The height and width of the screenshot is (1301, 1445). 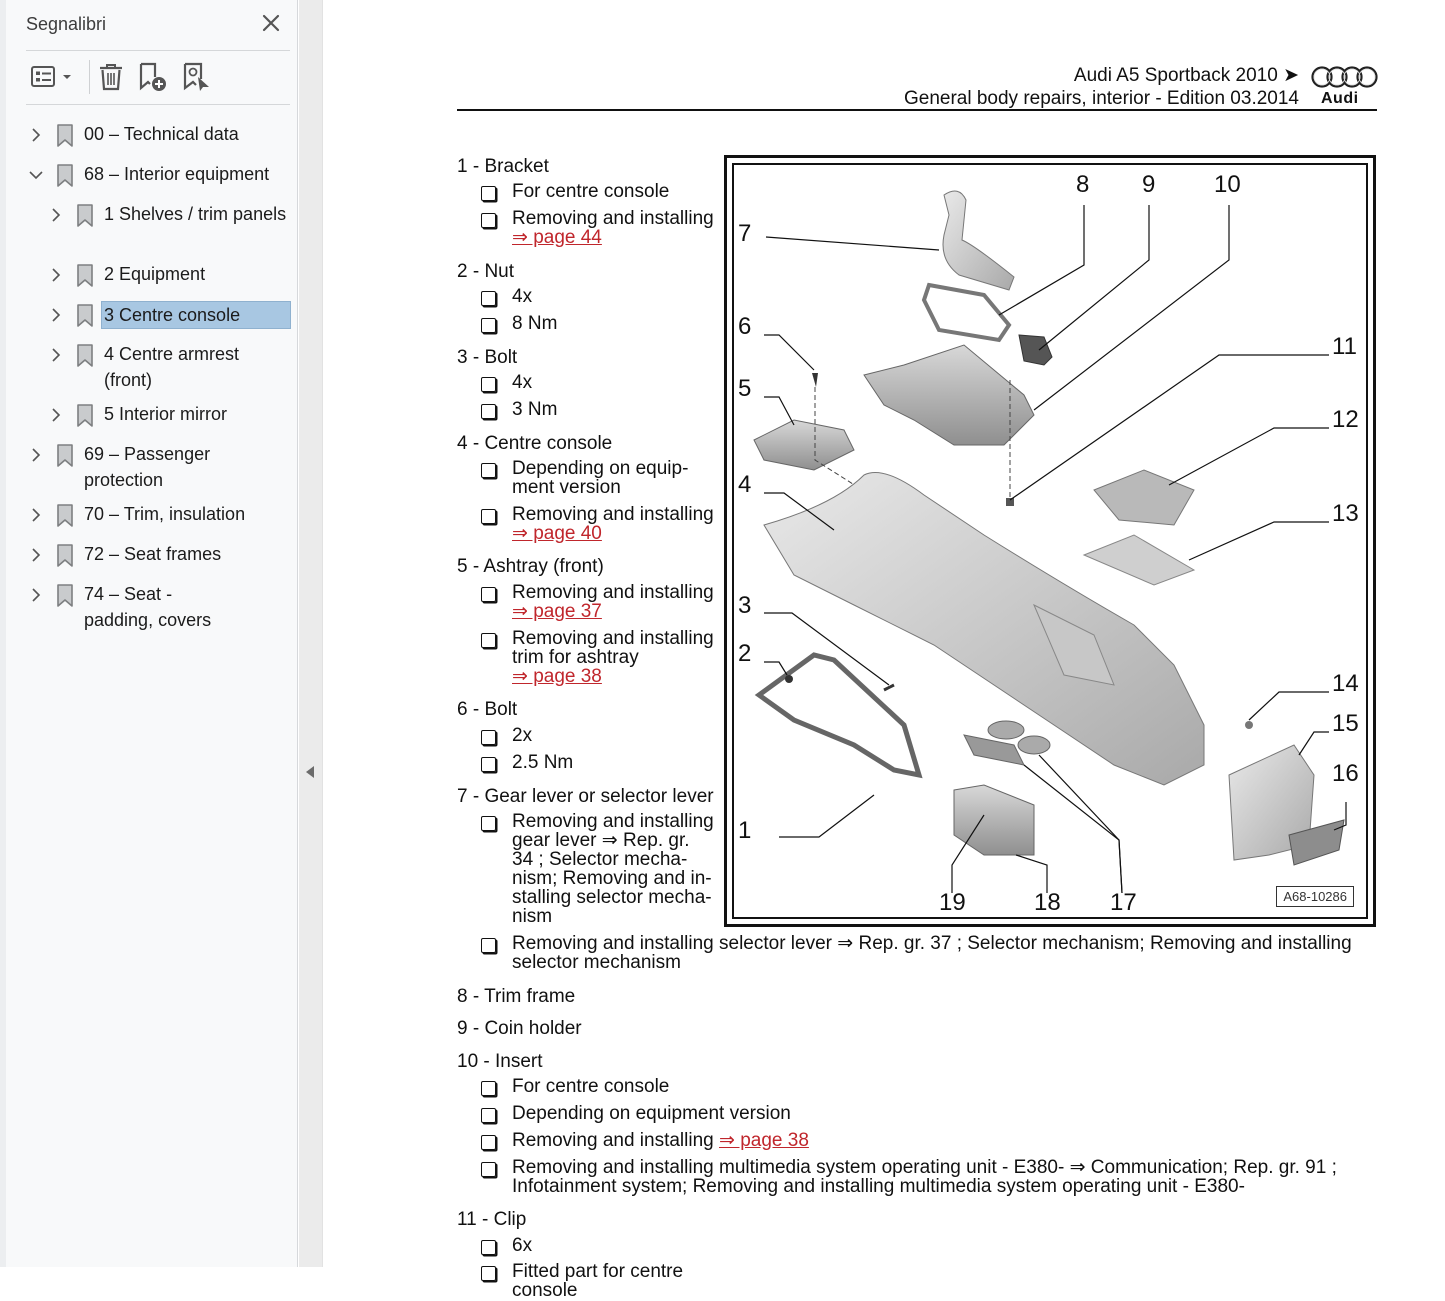 What do you see at coordinates (161, 134) in the screenshot?
I see `bookmark-label: 00 – Technical data` at bounding box center [161, 134].